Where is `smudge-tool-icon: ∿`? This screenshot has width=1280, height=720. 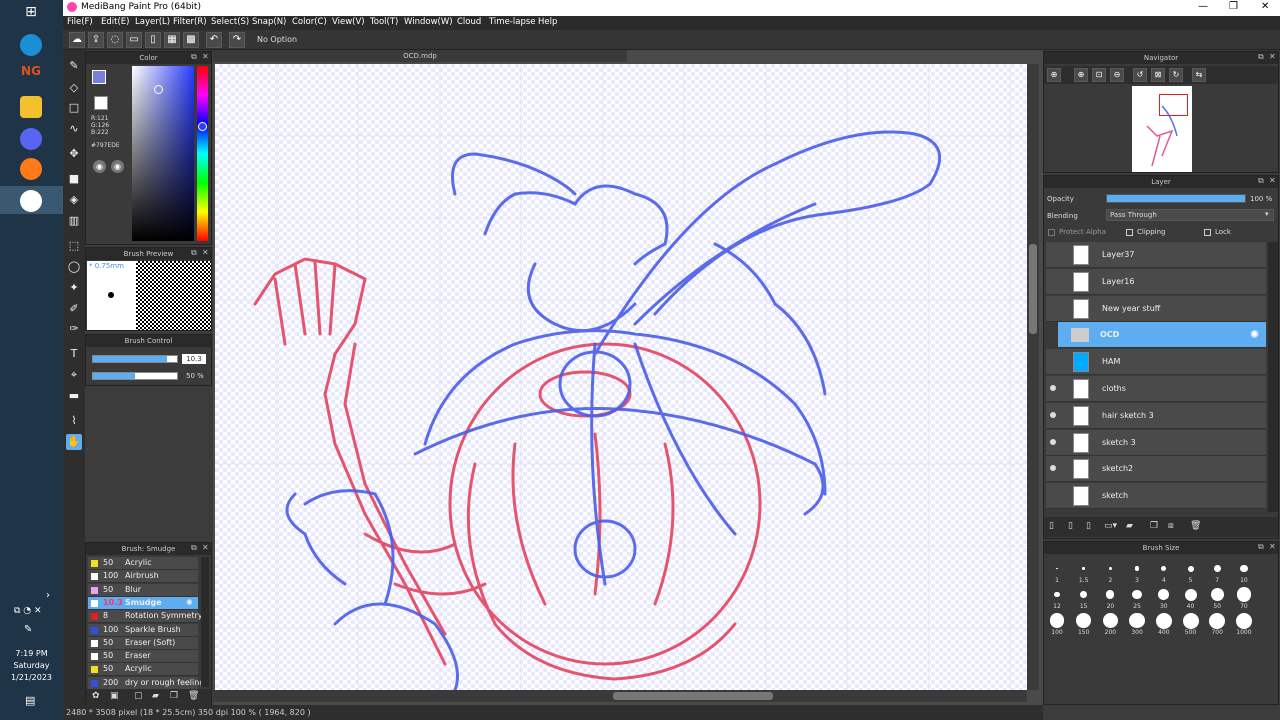
smudge-tool-icon: ∿ is located at coordinates (74, 129).